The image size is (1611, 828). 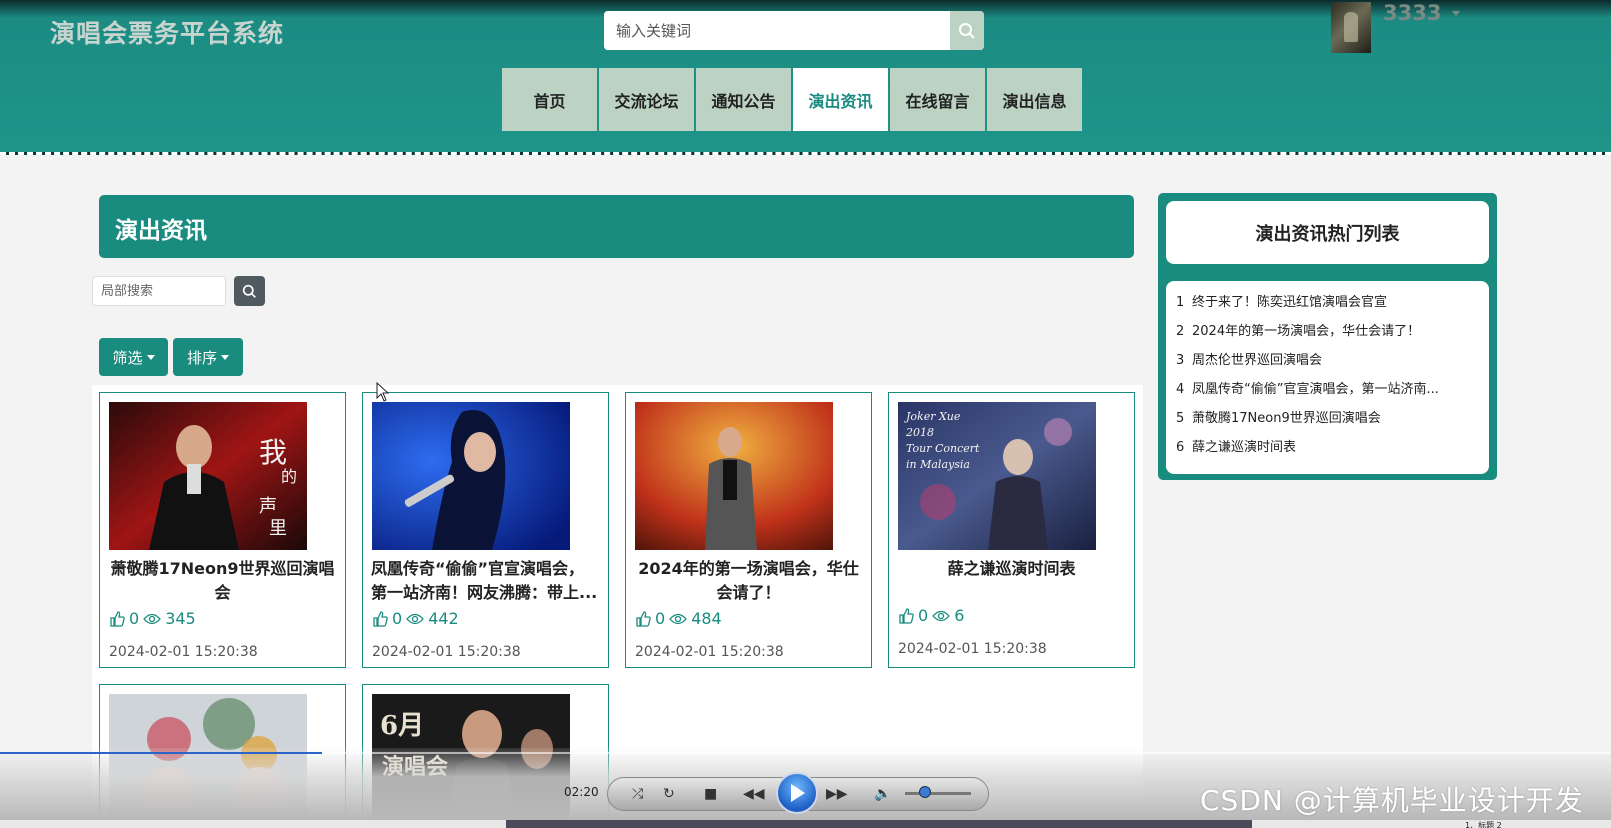 I want to click on svg-text: Tour Concert, so click(x=943, y=448).